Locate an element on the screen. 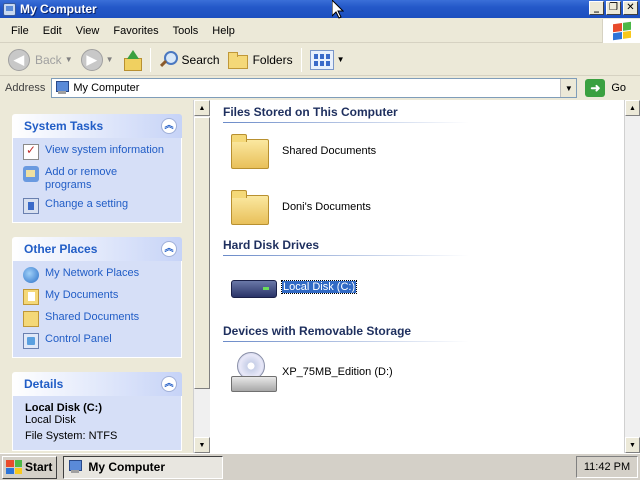  views-dropdown-icon: ▼ is located at coordinates (341, 59).